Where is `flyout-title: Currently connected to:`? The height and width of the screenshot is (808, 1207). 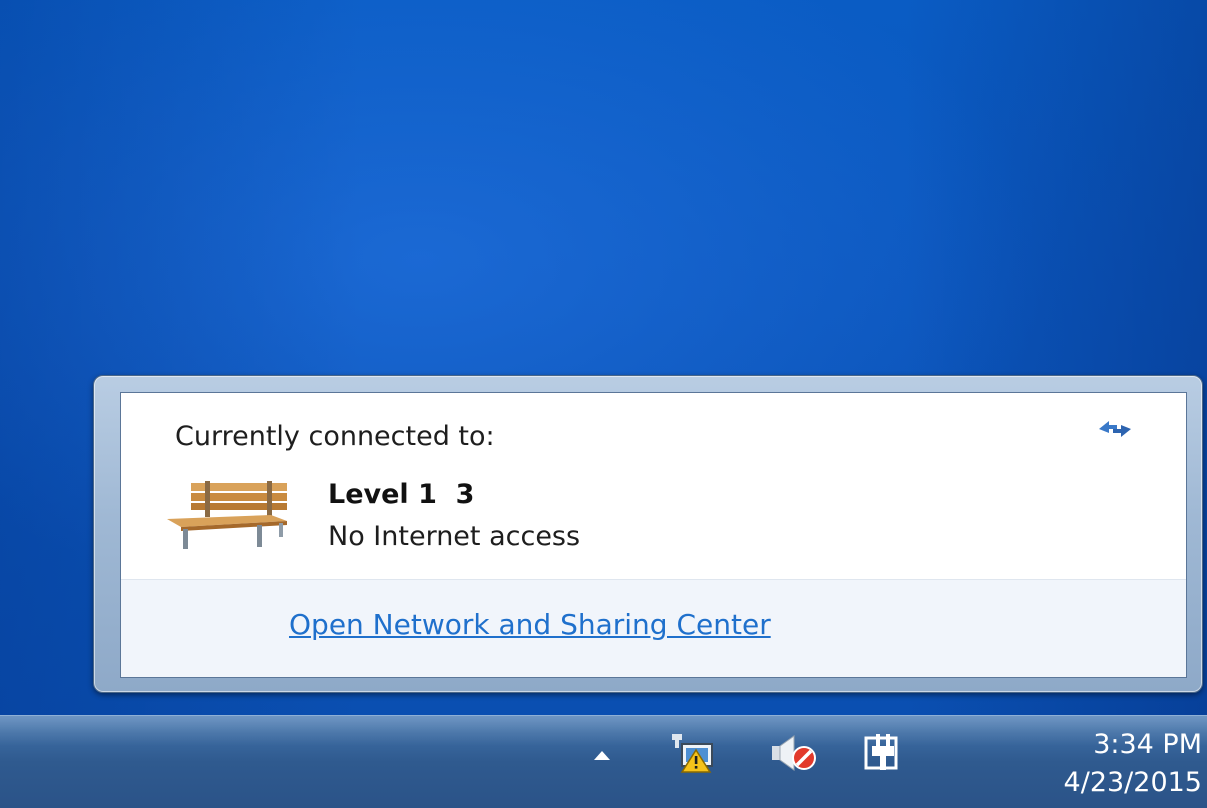
flyout-title: Currently connected to: is located at coordinates (335, 436).